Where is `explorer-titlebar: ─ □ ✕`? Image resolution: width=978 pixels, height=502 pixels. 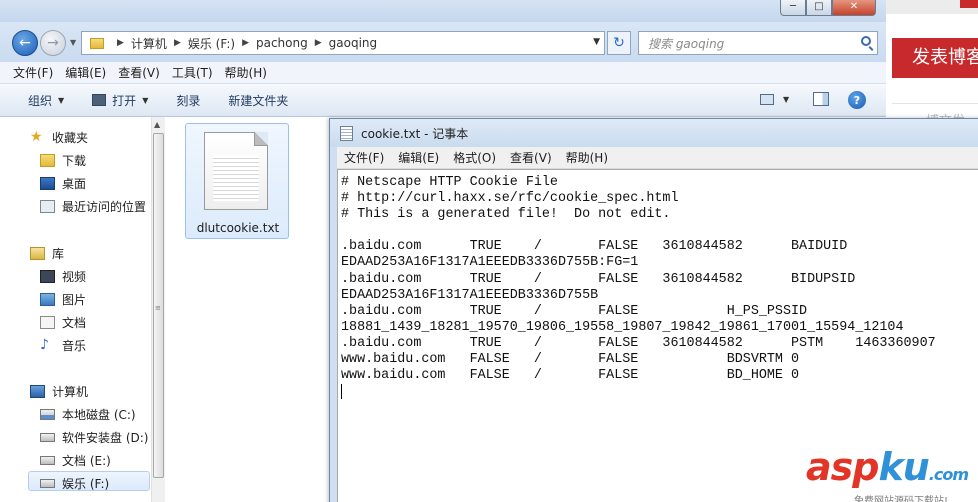
explorer-titlebar: ─ □ ✕ is located at coordinates (443, 11).